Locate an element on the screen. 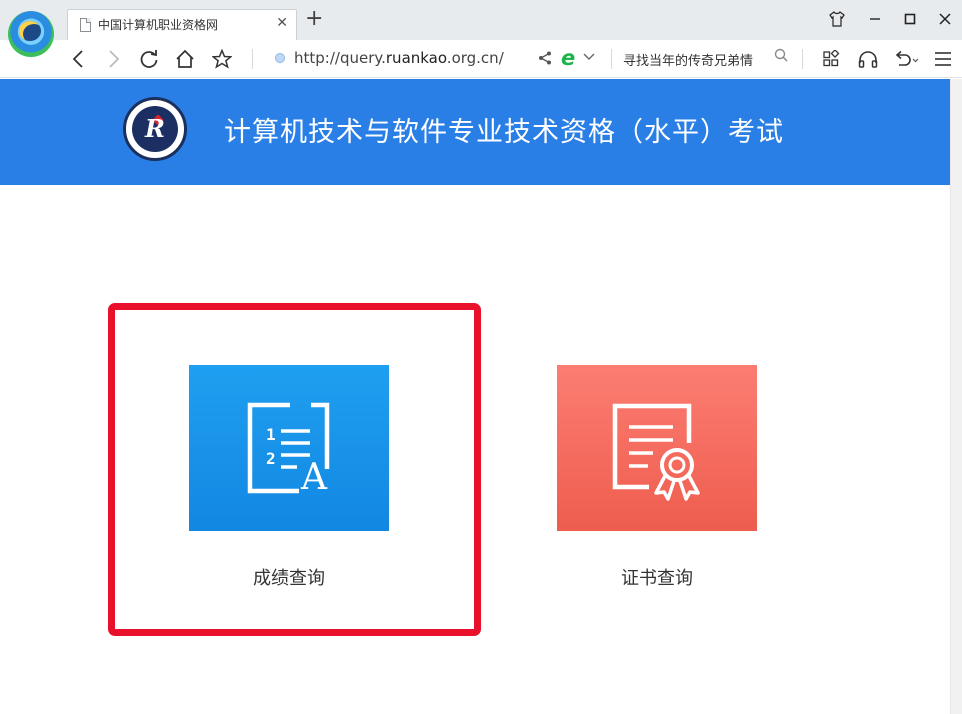  score-query-button: 1 2 A is located at coordinates (289, 448).